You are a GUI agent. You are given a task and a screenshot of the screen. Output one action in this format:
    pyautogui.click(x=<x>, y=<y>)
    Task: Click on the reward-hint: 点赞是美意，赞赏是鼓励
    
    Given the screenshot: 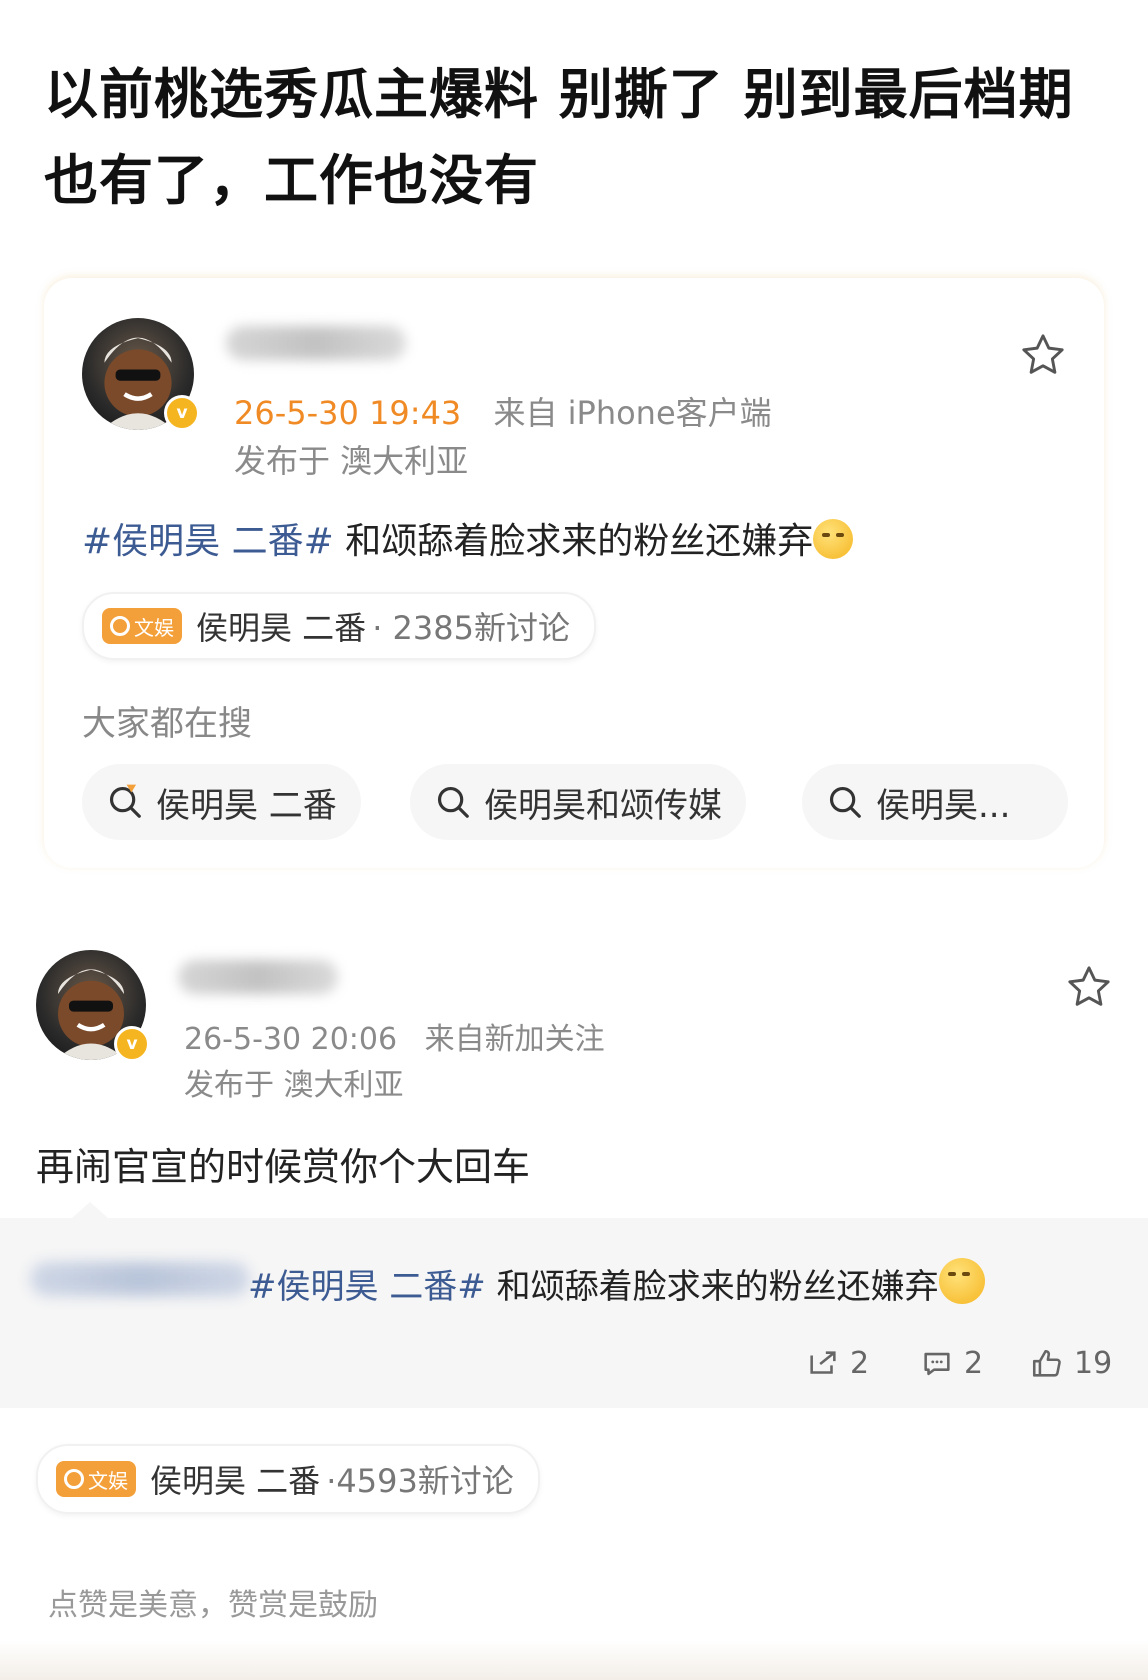 What is the action you would take?
    pyautogui.click(x=213, y=1605)
    